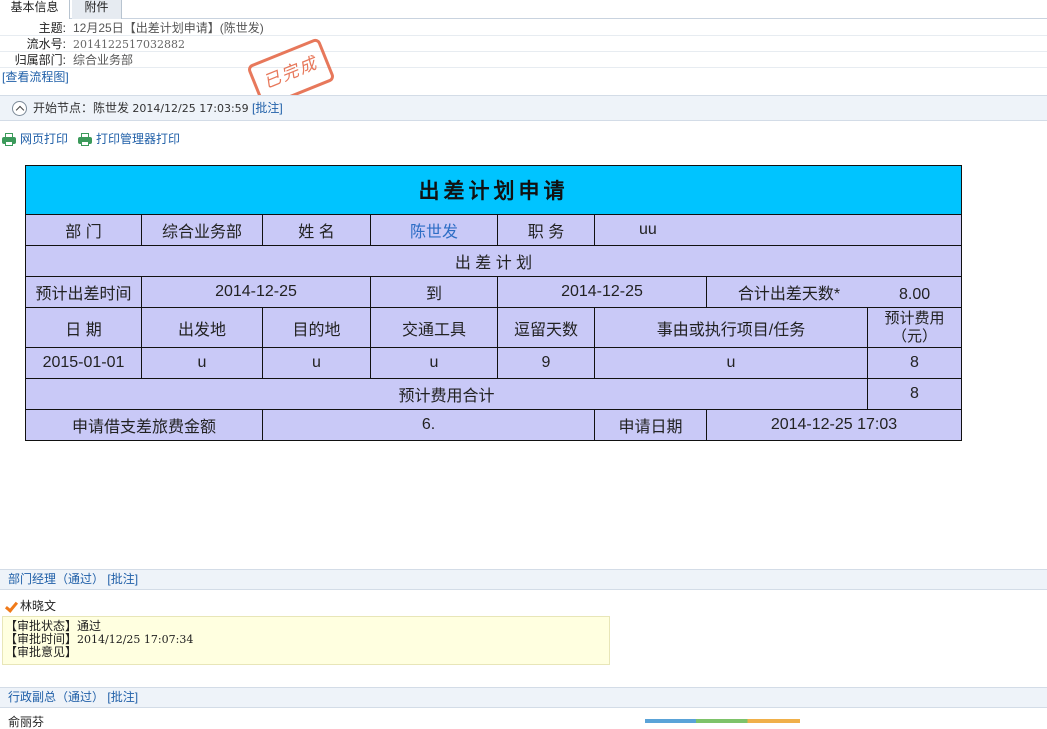  Describe the element at coordinates (915, 294) in the screenshot. I see `total-days-value: 8.00` at that location.